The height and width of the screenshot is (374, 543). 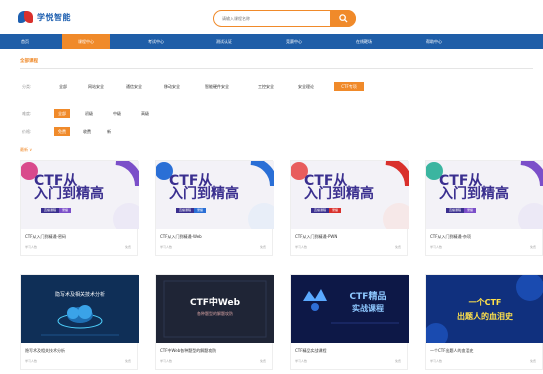 I want to click on level-chip-advanced: 高级, so click(x=145, y=113).